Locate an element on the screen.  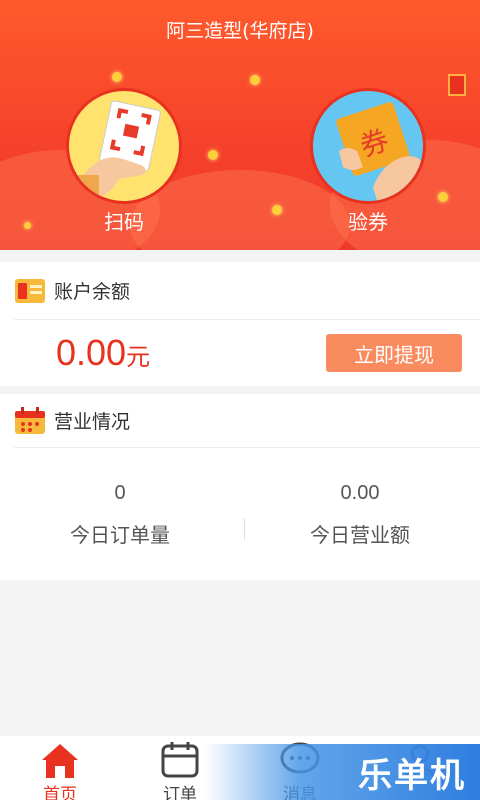
order-icon is located at coordinates (180, 760).